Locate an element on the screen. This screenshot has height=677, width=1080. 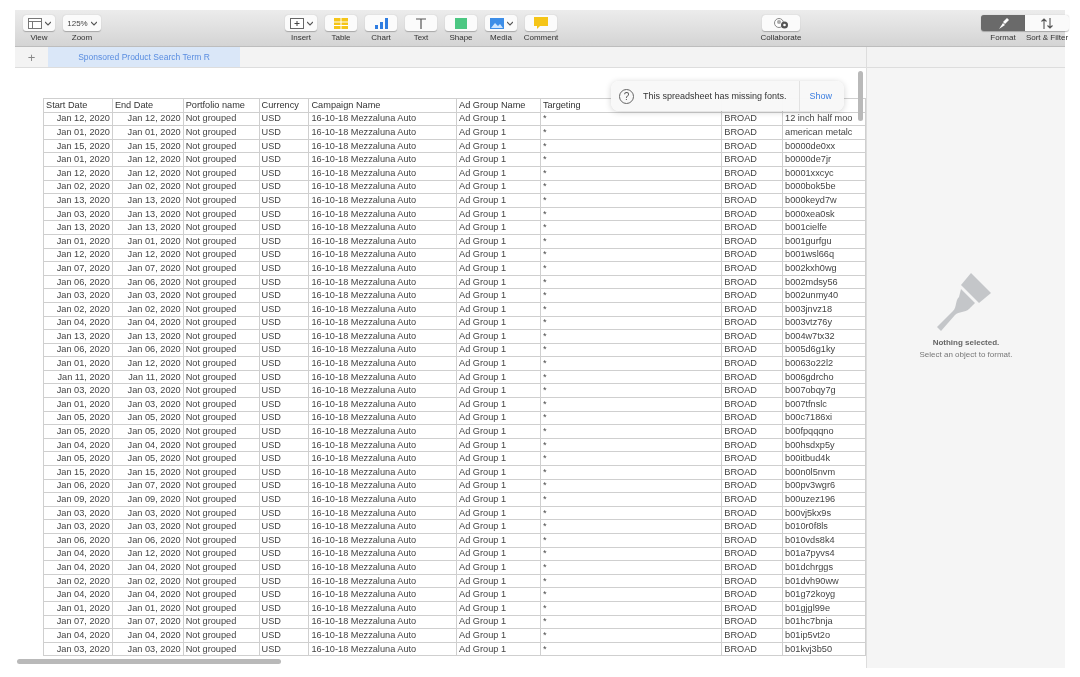
table-cell: Jan 05, 2020 is located at coordinates (148, 431).